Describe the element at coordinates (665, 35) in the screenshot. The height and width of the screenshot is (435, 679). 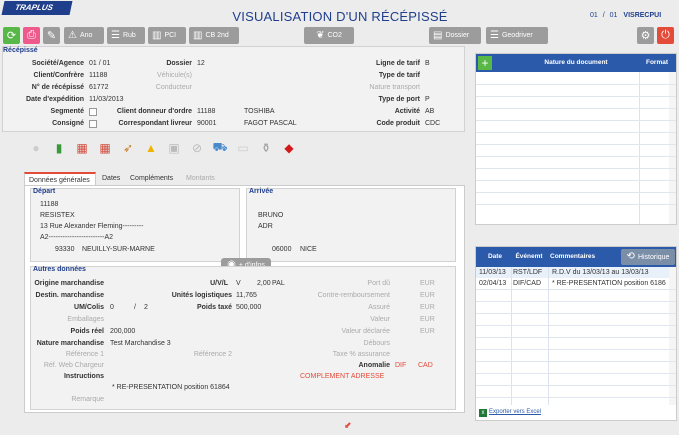
I see `quit-button: ⏻` at that location.